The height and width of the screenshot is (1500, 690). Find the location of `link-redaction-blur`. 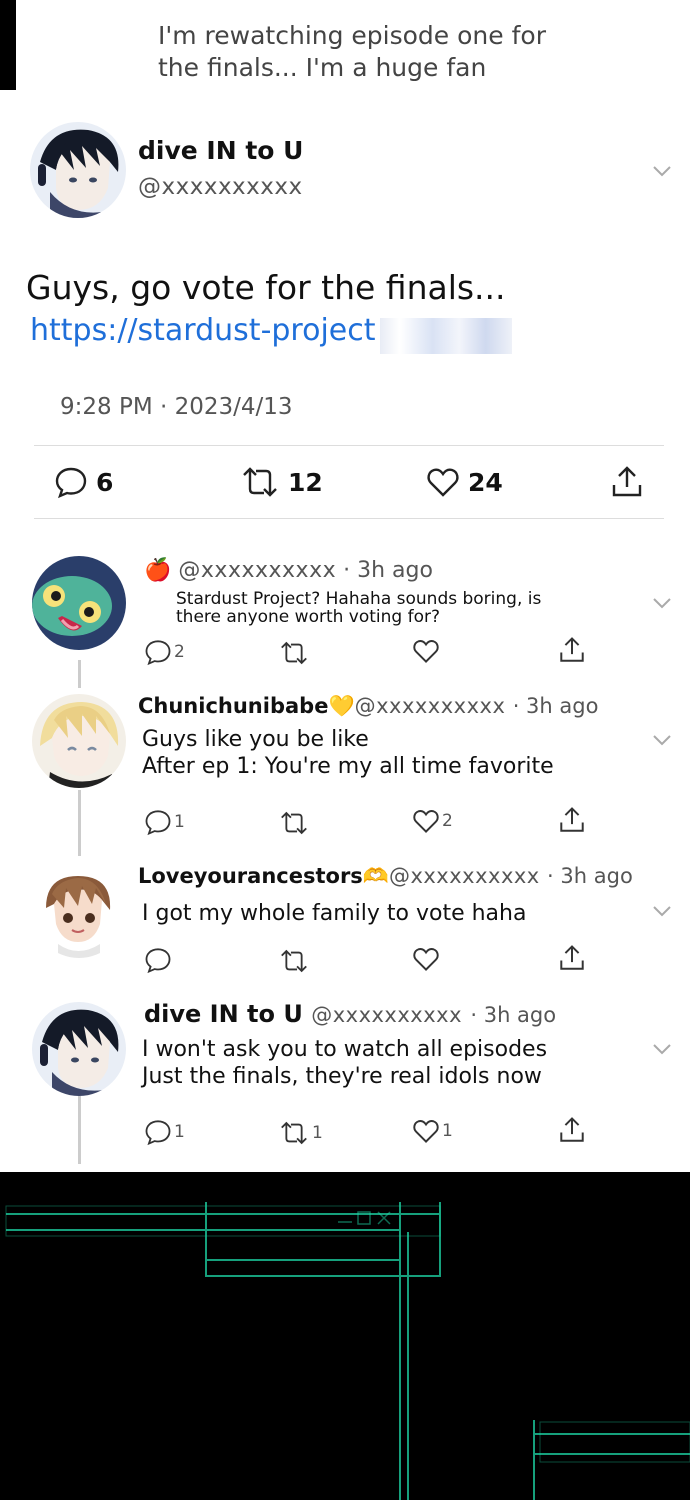

link-redaction-blur is located at coordinates (446, 336).